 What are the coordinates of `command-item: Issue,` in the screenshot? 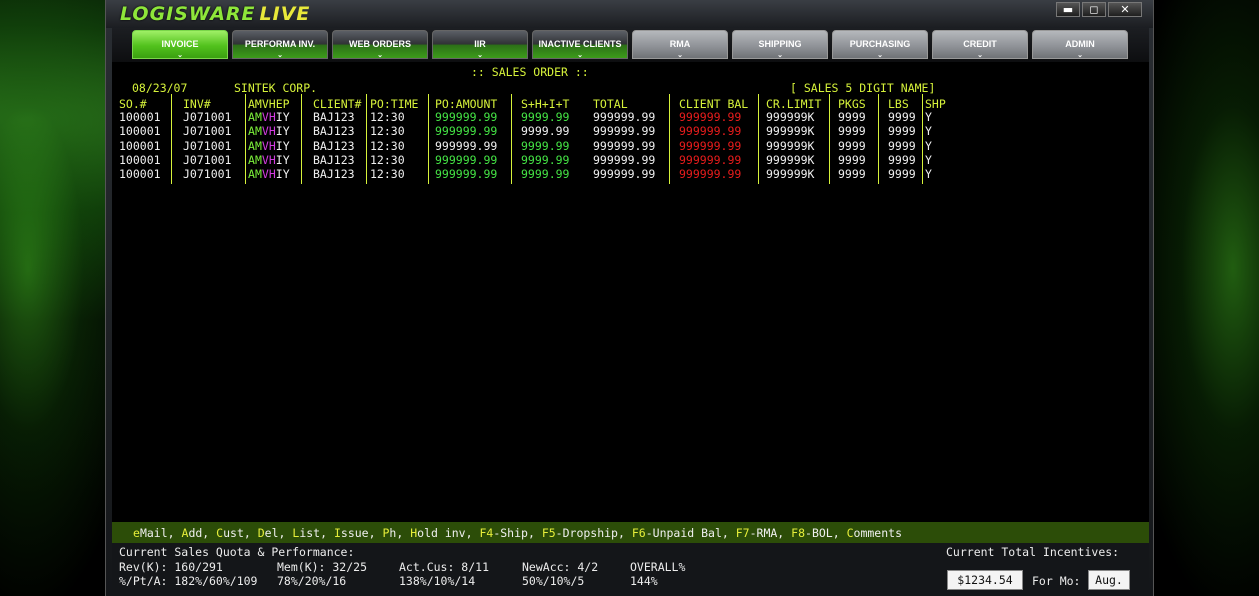 It's located at (355, 533).